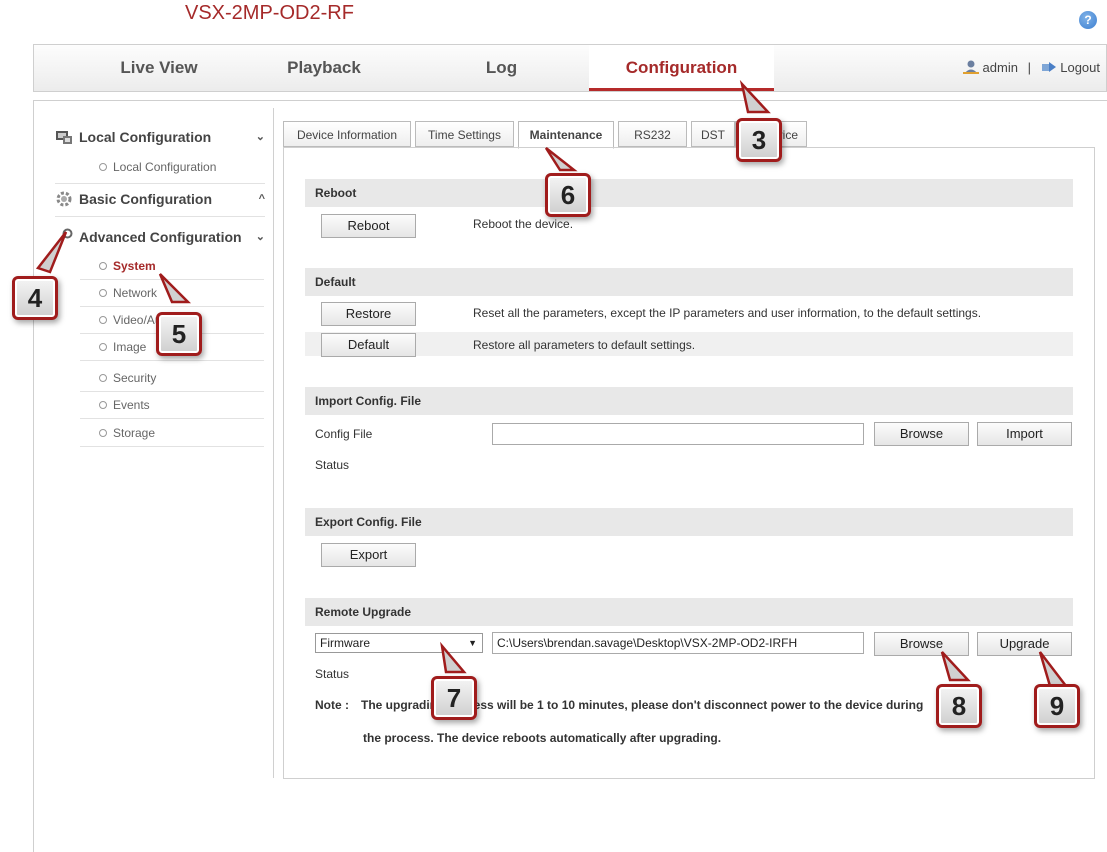  I want to click on device-title: VSX-2MP-OD2-RF, so click(269, 13).